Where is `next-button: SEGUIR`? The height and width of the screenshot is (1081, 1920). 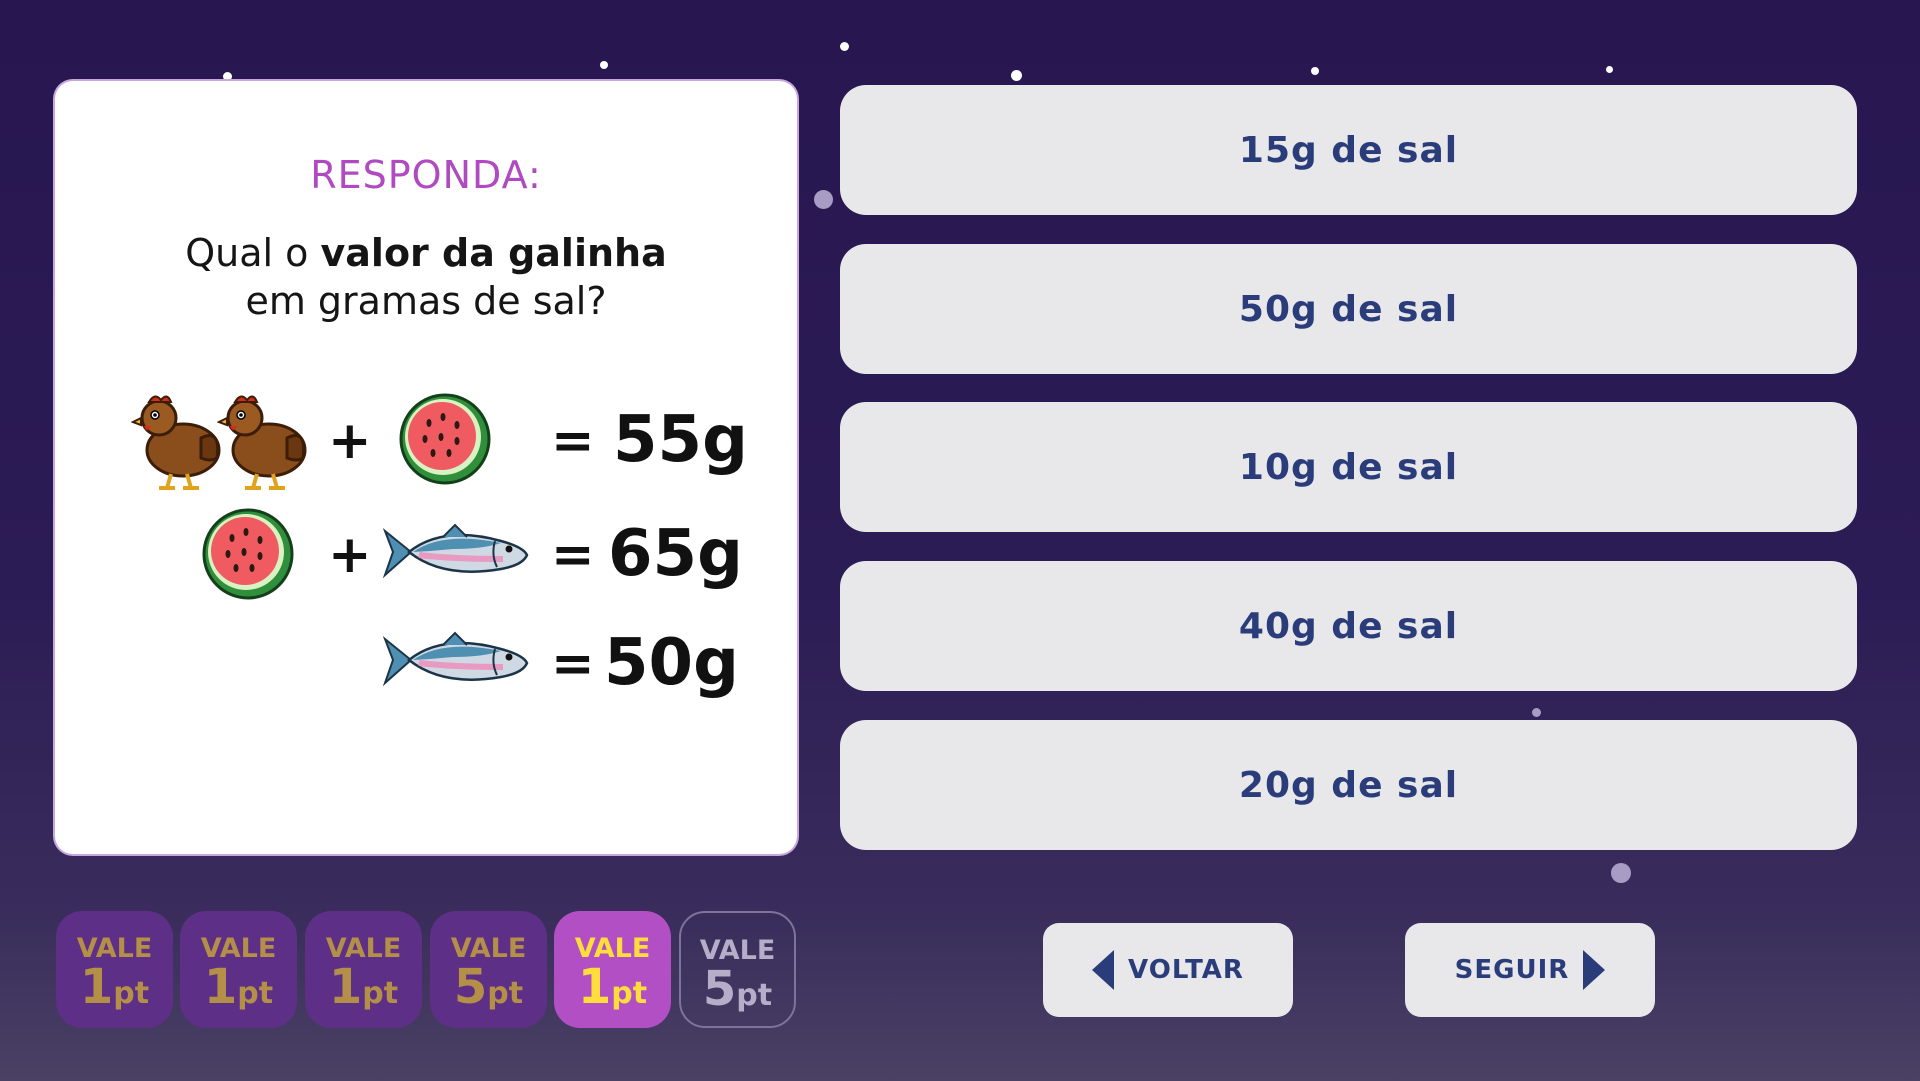
next-button: SEGUIR is located at coordinates (1530, 970).